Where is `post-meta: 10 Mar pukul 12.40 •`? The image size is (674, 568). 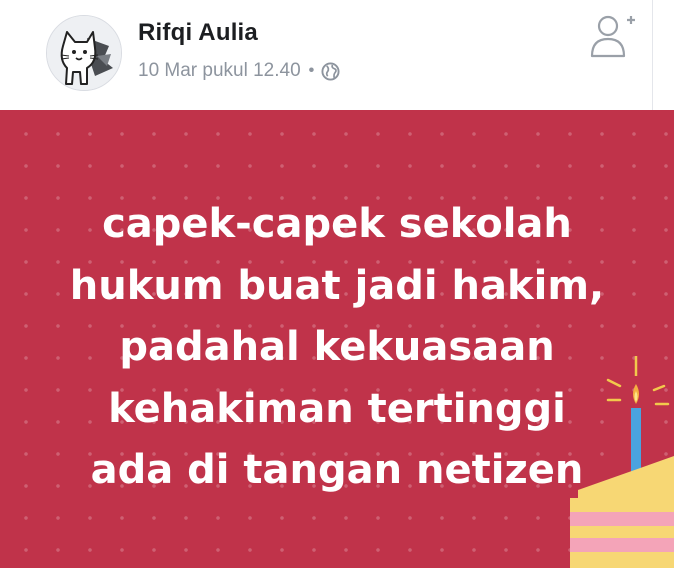
post-meta: 10 Mar pukul 12.40 • is located at coordinates (239, 71).